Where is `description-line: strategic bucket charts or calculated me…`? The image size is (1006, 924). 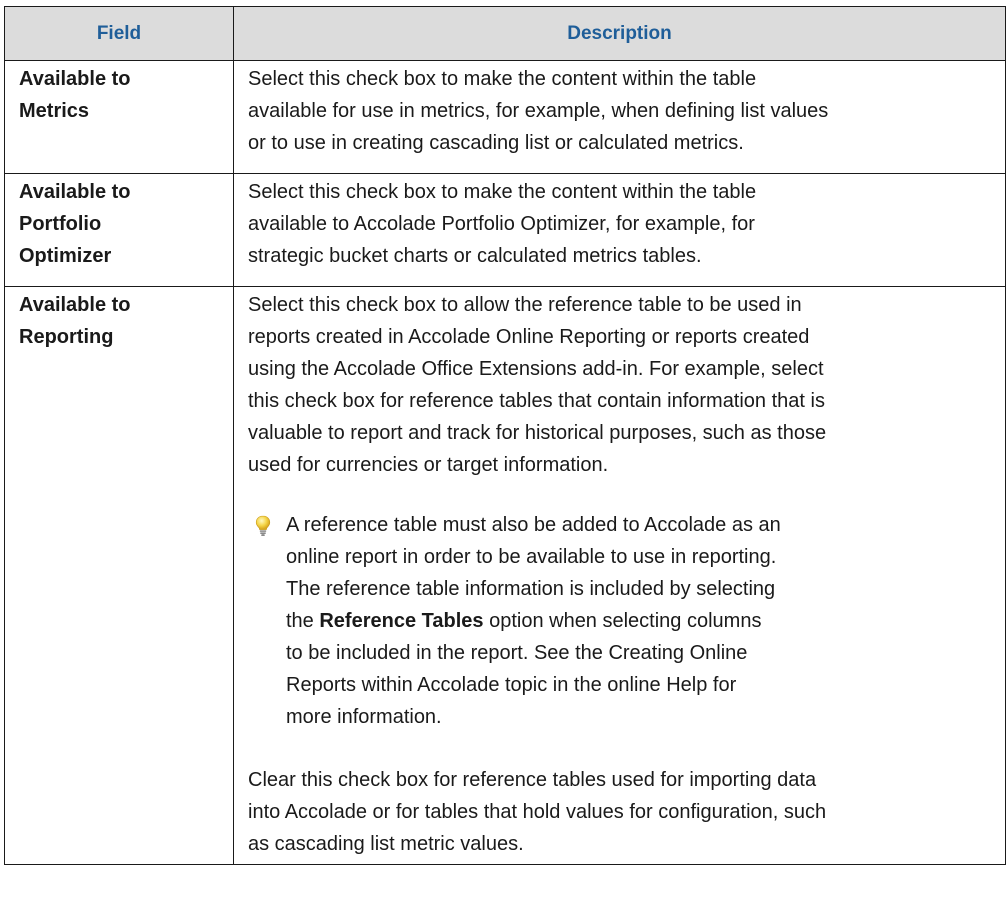
description-line: strategic bucket charts or calculated me… is located at coordinates (475, 256).